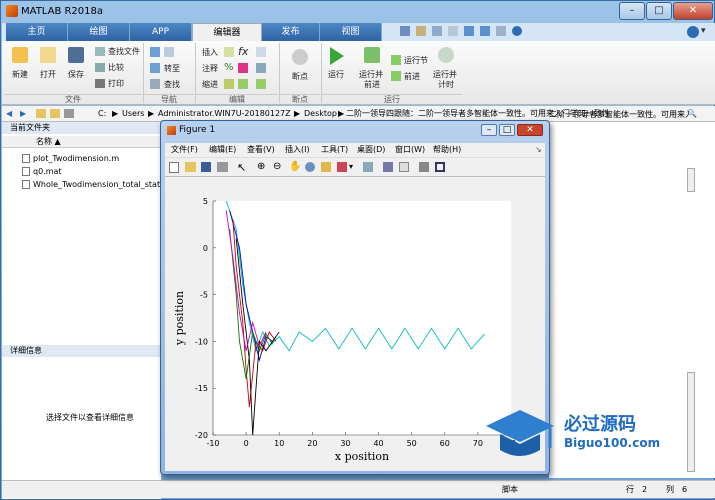 This screenshot has height=500, width=715. Describe the element at coordinates (342, 167) in the screenshot. I see `brush-icon` at that location.